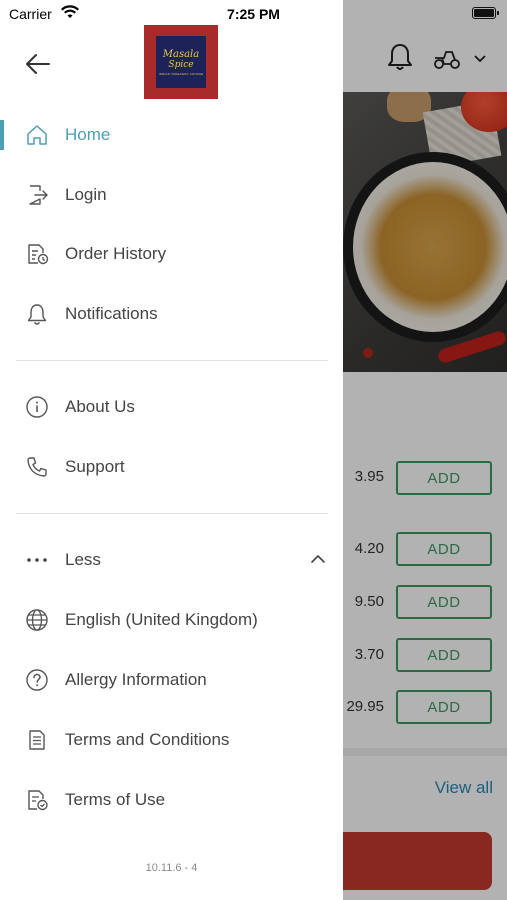  Describe the element at coordinates (86, 194) in the screenshot. I see `menu-item-label: Login` at that location.